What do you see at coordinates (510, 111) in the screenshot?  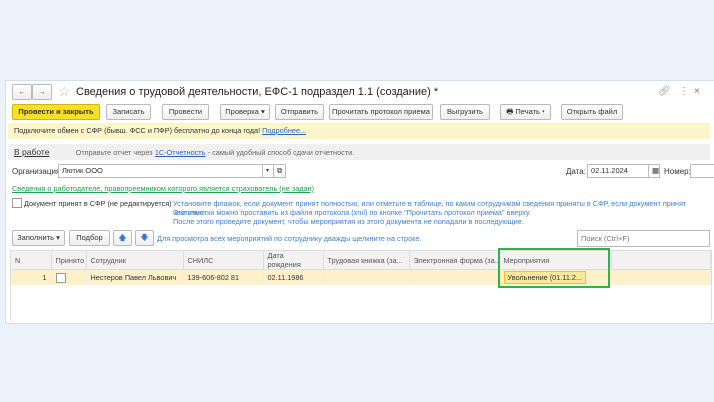 I see `printer-icon: 🖶` at bounding box center [510, 111].